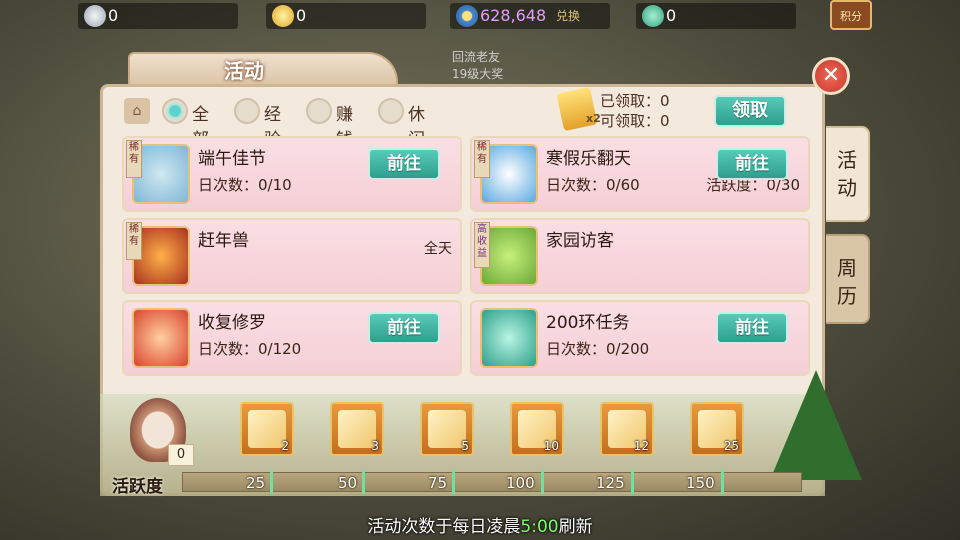 This screenshot has width=960, height=540. What do you see at coordinates (283, 16) in the screenshot?
I see `gold-ingot-icon` at bounding box center [283, 16].